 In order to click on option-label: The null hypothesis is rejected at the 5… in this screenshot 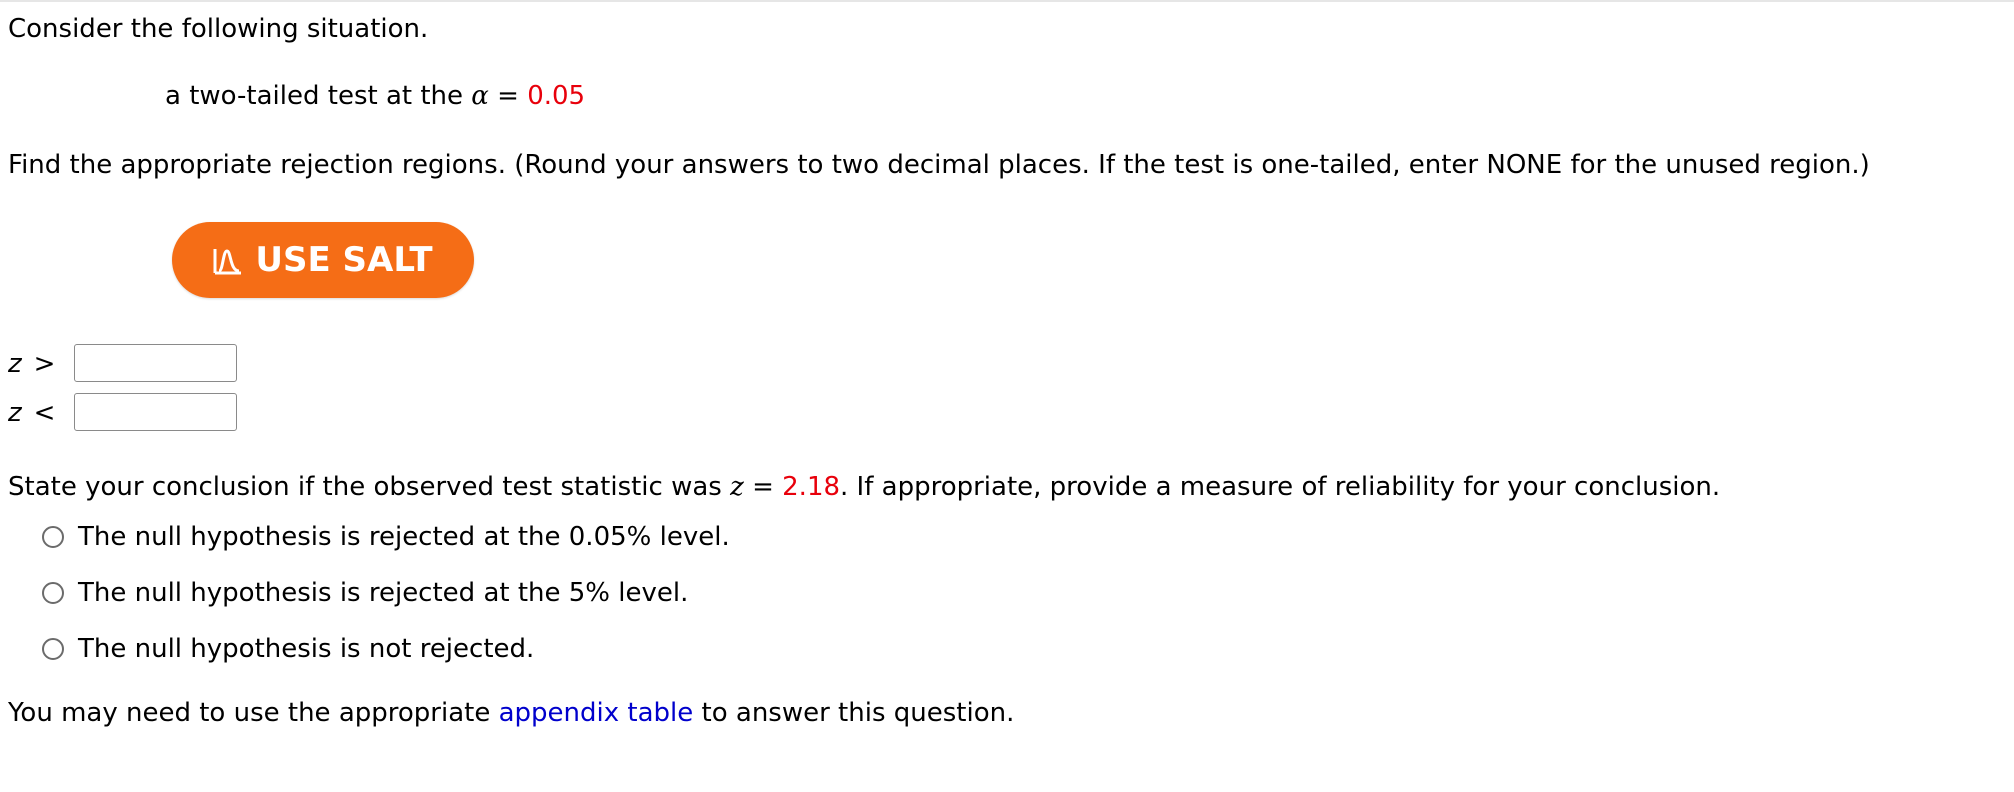, I will do `click(383, 593)`.